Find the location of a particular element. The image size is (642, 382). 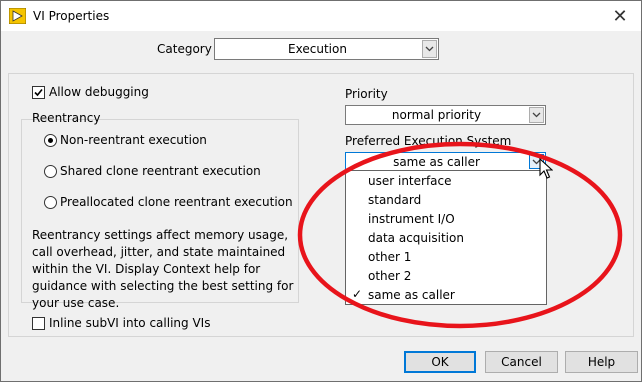

reentrancy-title: Reentrancy is located at coordinates (66, 118).